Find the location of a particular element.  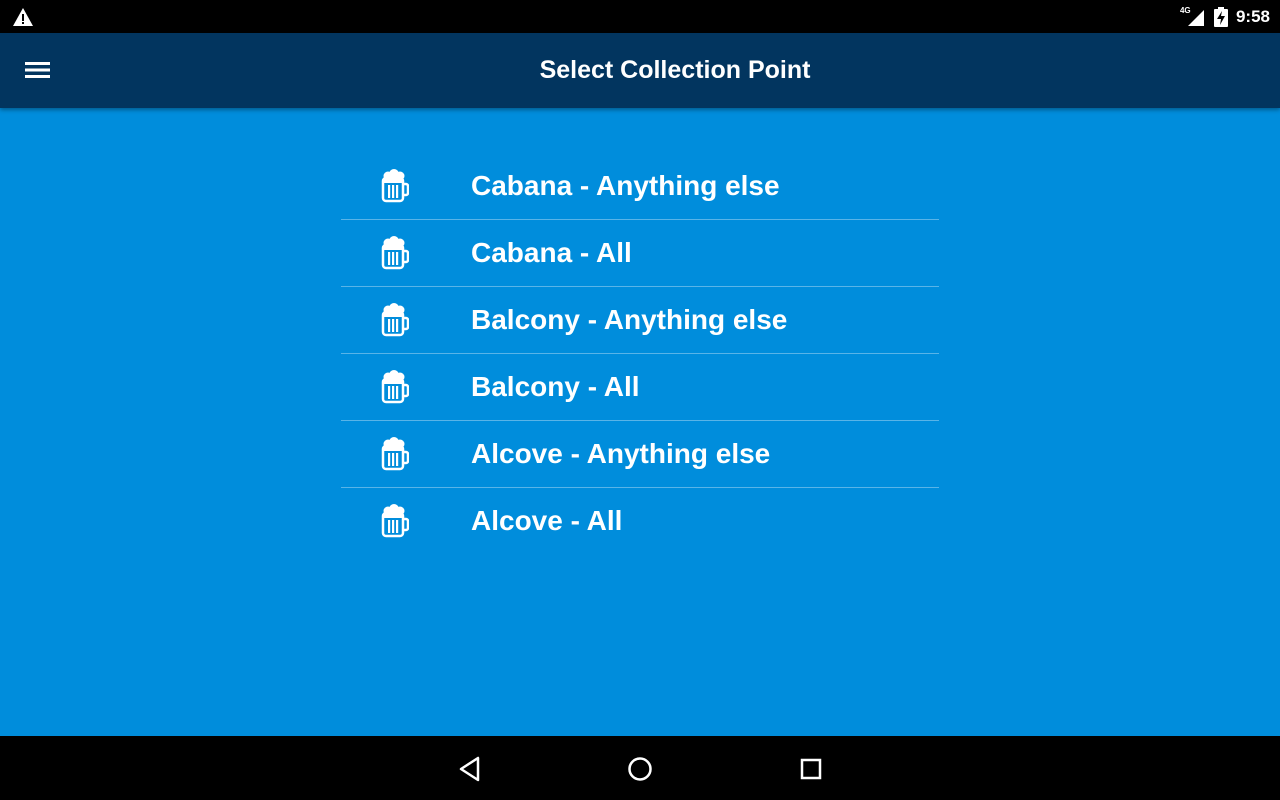

navigation-bar is located at coordinates (640, 768).